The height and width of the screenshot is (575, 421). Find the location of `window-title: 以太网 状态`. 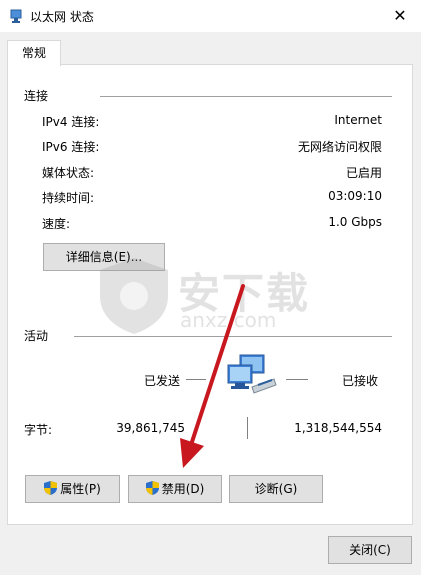

window-title: 以太网 状态 is located at coordinates (62, 17).